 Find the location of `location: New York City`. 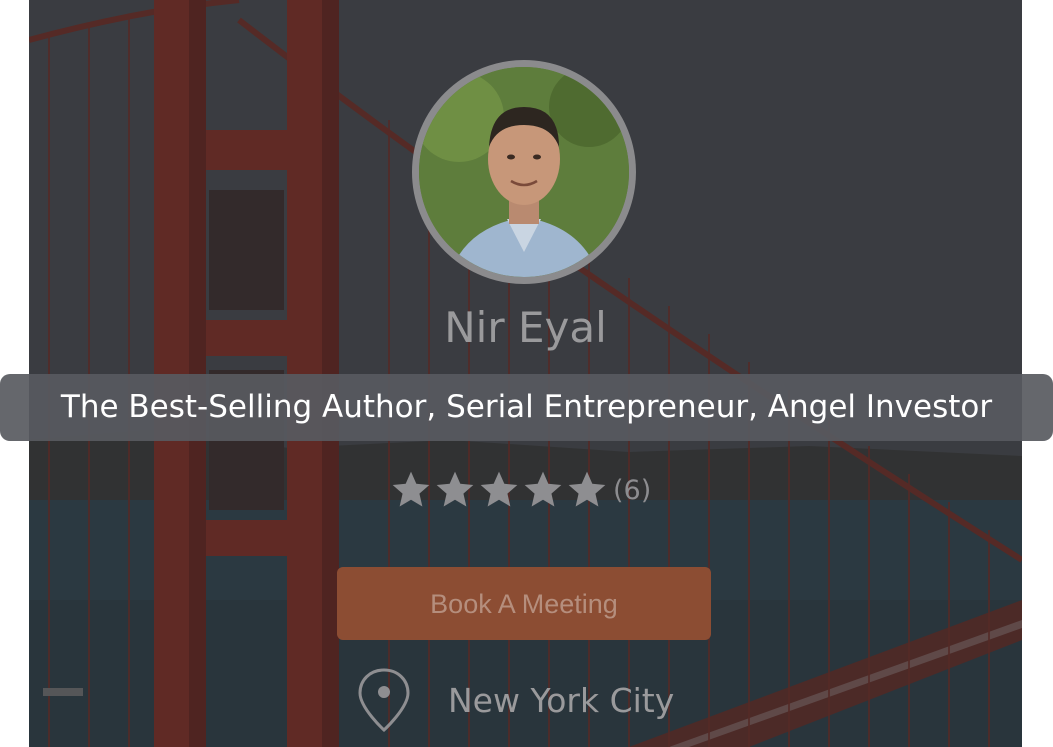

location: New York City is located at coordinates (515, 700).